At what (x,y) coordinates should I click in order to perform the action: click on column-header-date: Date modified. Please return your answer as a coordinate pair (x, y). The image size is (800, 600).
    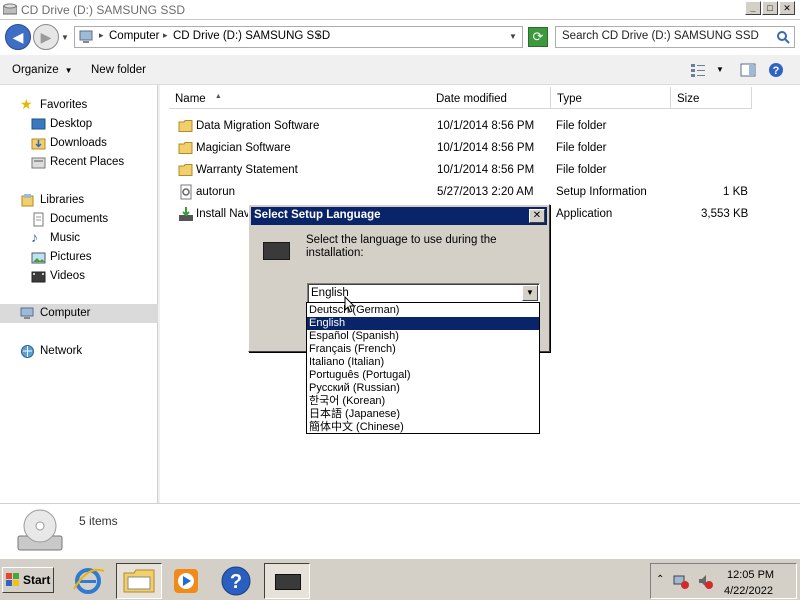
    Looking at the image, I should click on (490, 98).